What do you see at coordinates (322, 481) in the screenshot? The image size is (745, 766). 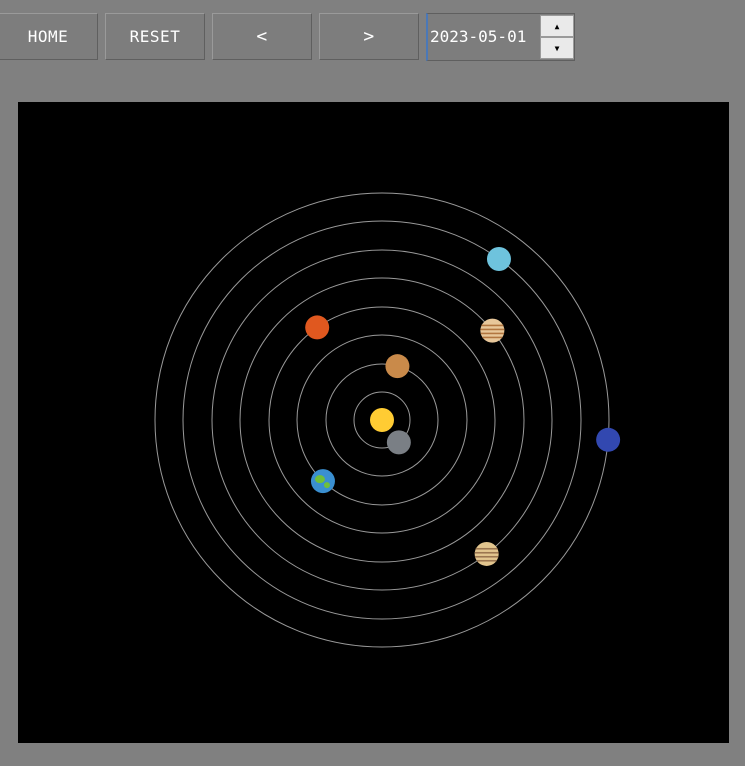 I see `planet-earth-icon` at bounding box center [322, 481].